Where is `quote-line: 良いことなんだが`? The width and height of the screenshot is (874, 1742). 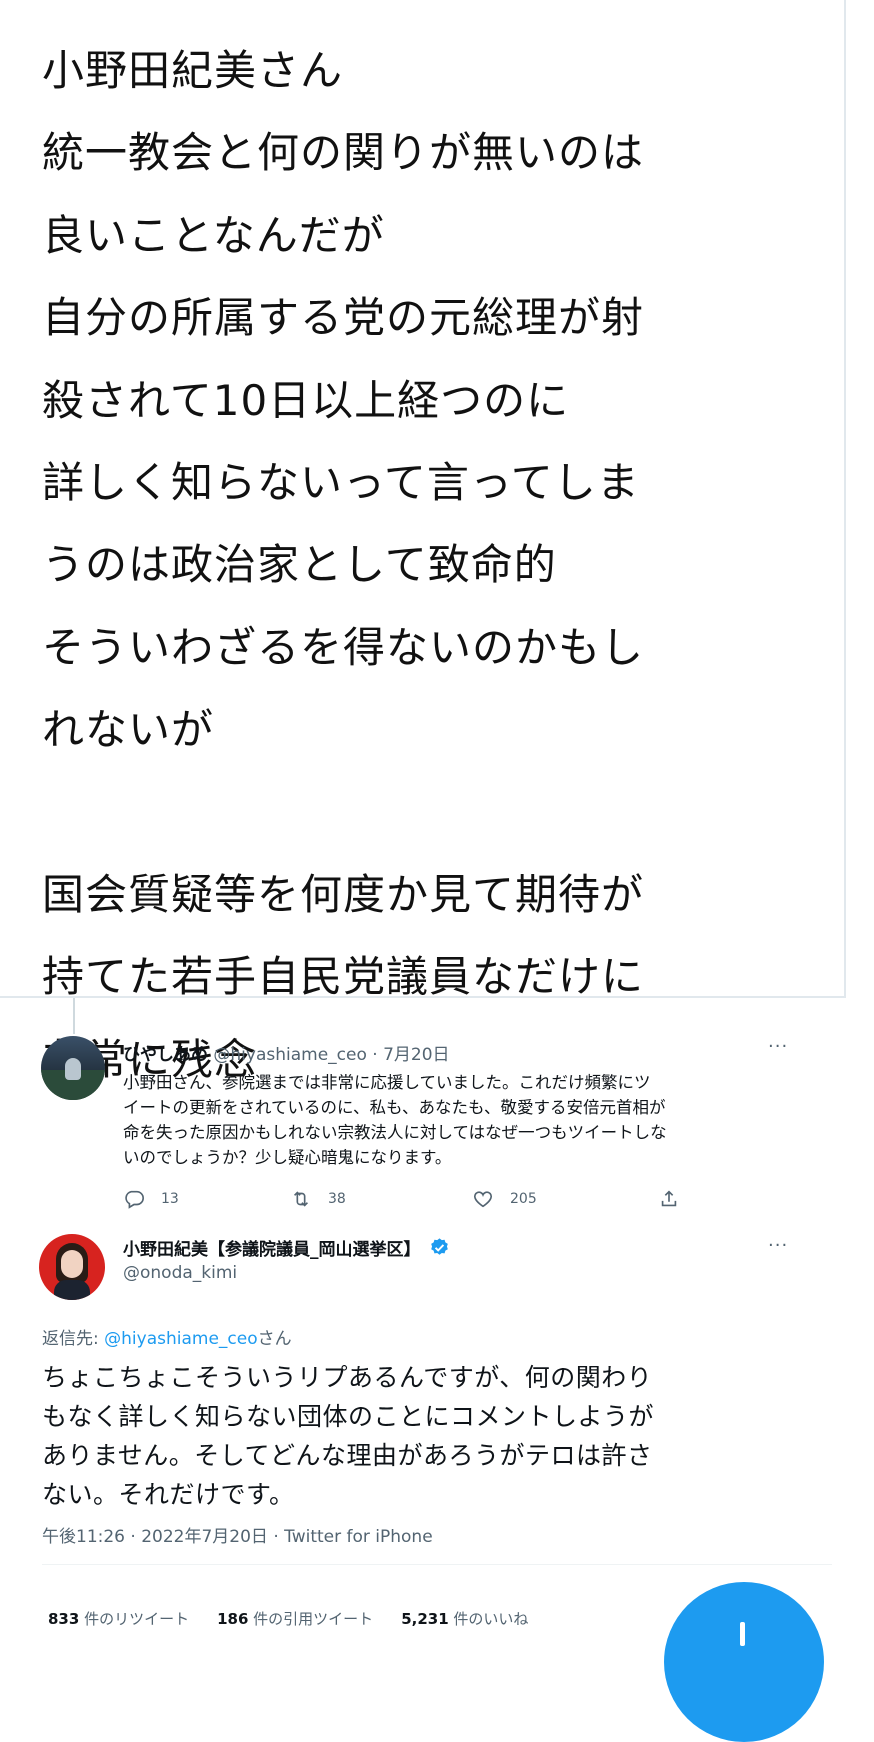
quote-line: 良いことなんだが is located at coordinates (213, 235).